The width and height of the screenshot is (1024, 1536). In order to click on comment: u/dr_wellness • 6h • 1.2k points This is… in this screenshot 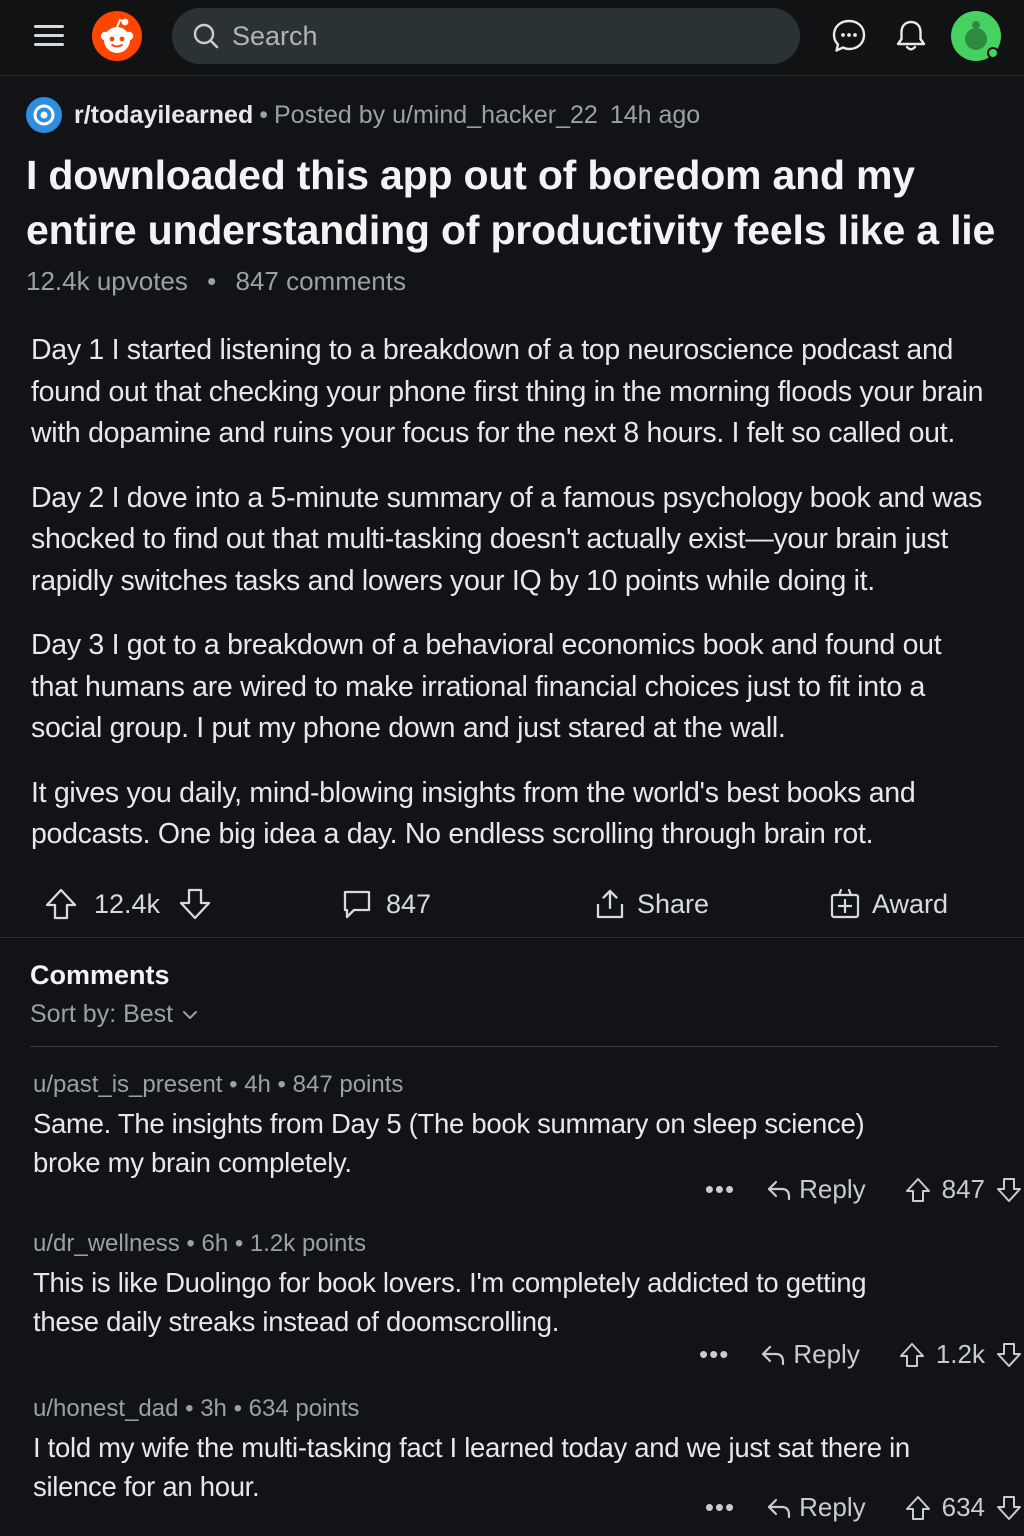, I will do `click(527, 1298)`.